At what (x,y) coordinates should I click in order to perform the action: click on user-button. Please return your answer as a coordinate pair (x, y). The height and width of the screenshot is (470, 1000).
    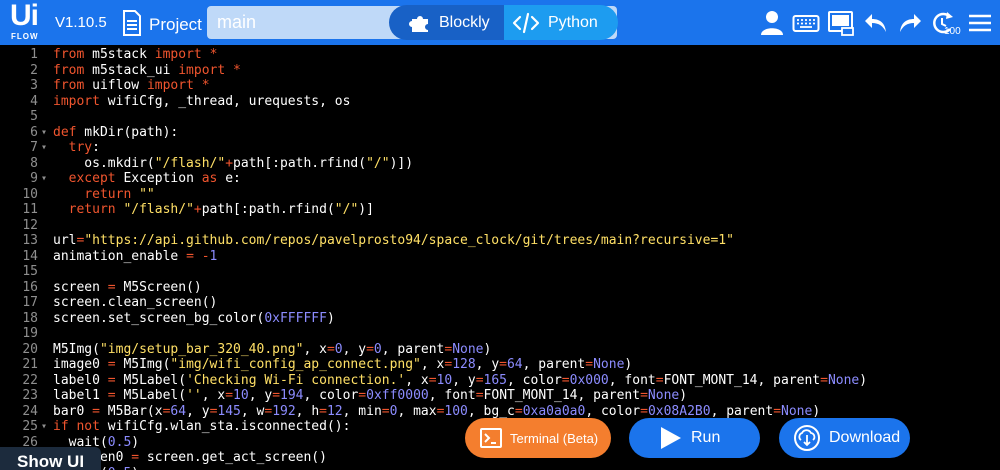
    Looking at the image, I should click on (772, 23).